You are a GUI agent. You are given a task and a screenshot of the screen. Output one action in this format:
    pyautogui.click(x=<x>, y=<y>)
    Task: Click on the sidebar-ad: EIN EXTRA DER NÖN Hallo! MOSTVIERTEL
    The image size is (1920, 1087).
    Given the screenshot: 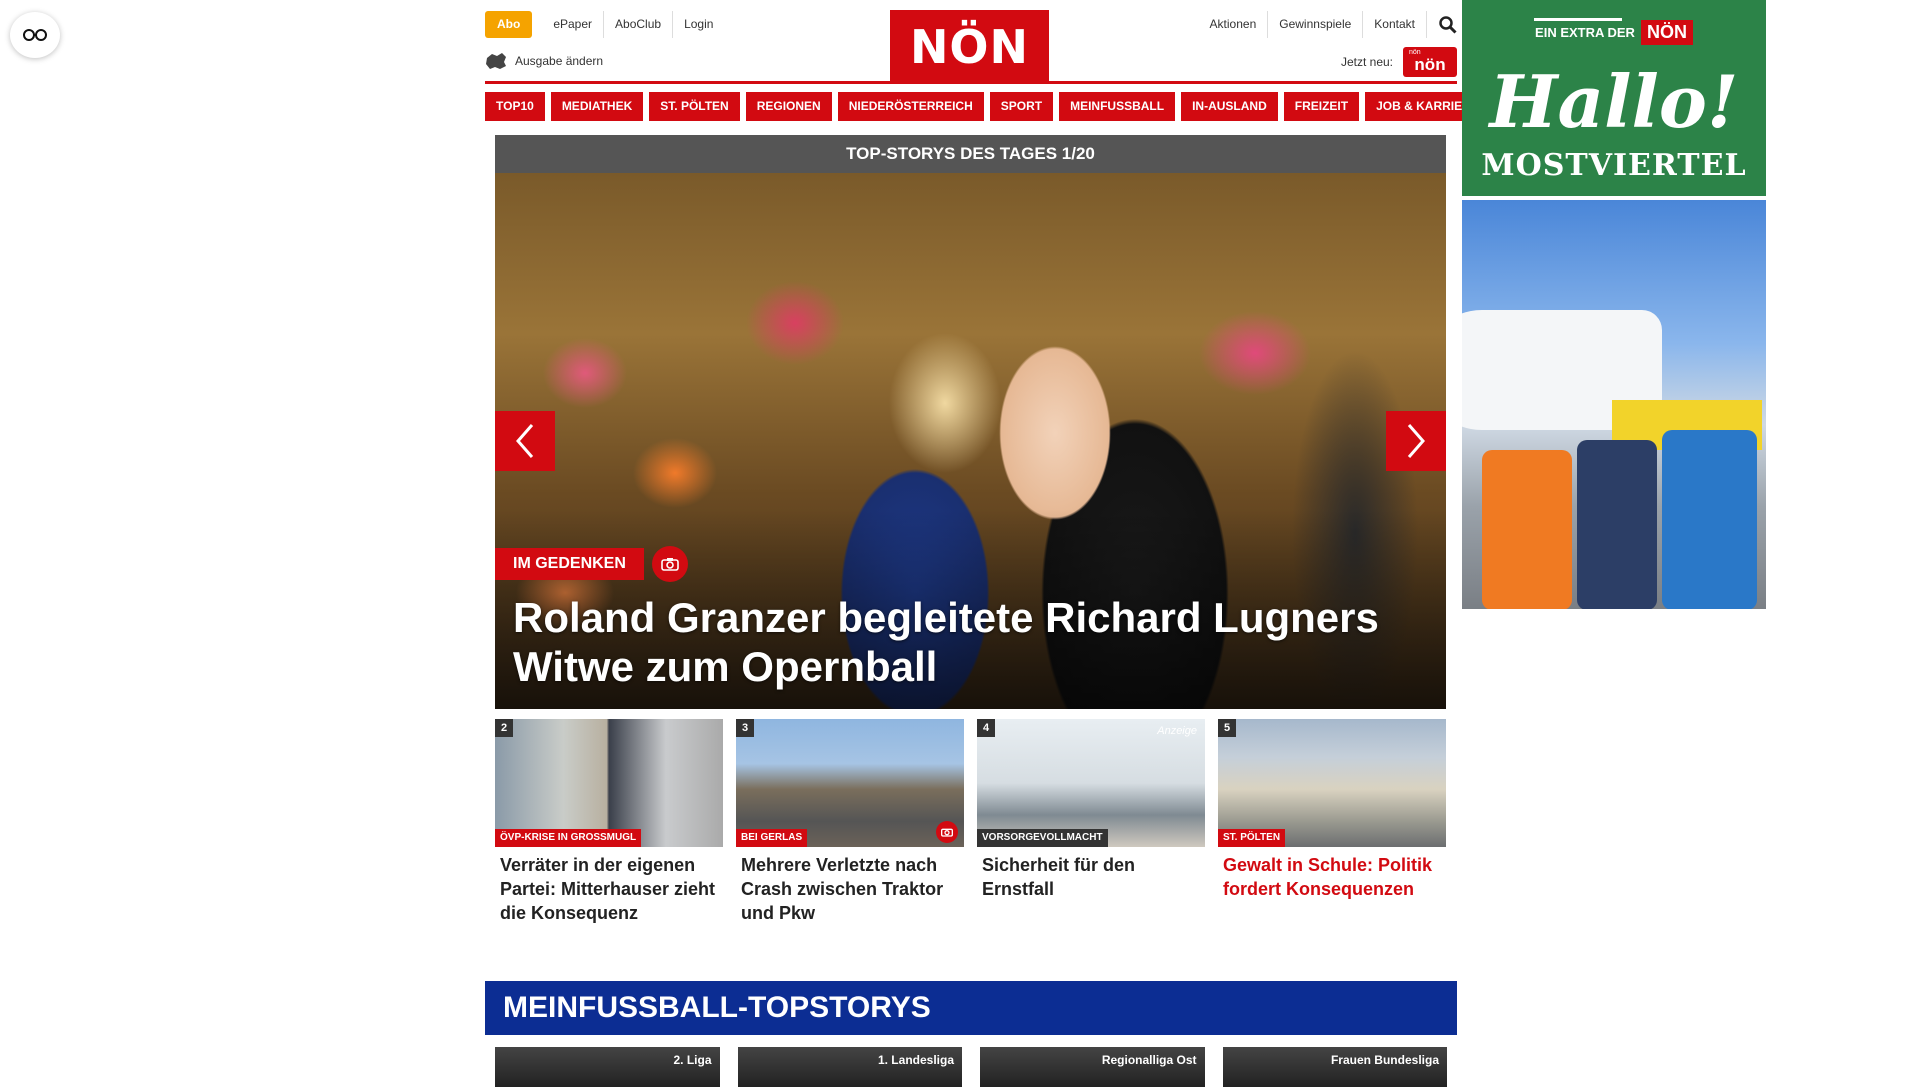 What is the action you would take?
    pyautogui.click(x=1614, y=304)
    